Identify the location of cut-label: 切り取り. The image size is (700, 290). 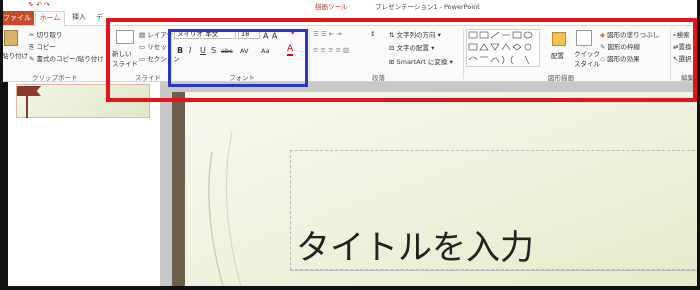
(49, 35).